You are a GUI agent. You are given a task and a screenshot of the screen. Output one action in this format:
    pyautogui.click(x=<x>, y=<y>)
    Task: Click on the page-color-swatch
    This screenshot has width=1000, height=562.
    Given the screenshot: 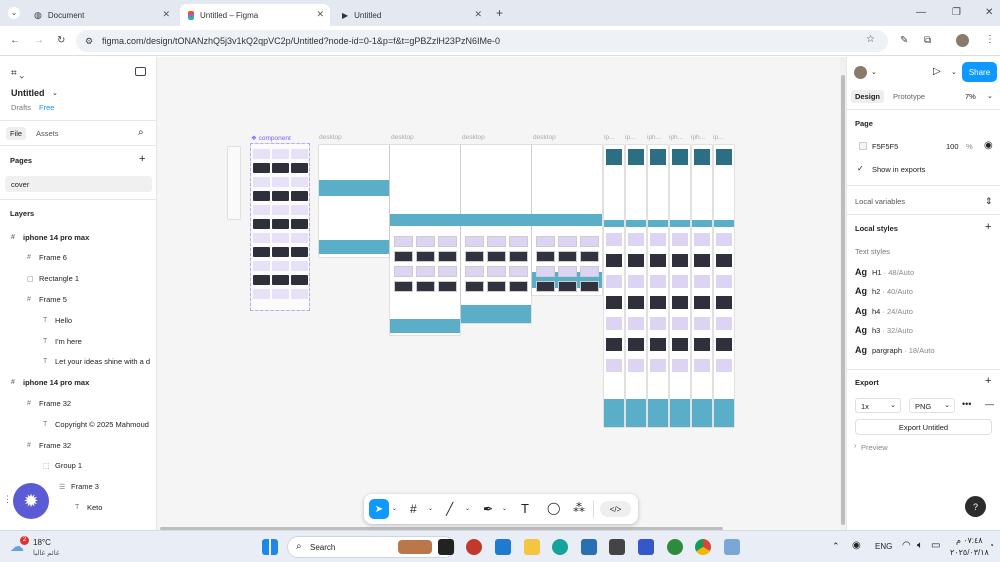 What is the action you would take?
    pyautogui.click(x=863, y=146)
    